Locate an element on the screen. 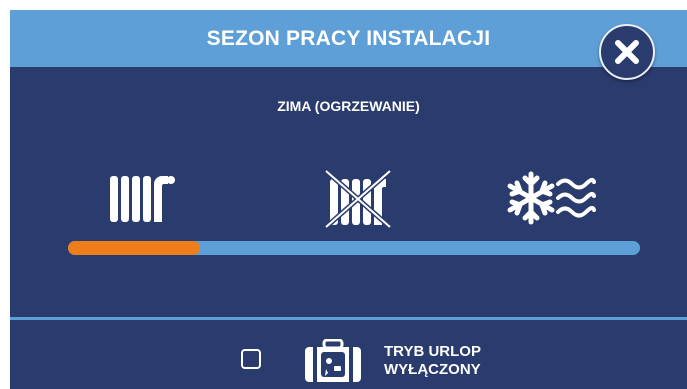 Image resolution: width=687 pixels, height=389 pixels. snowflake-waves-icon is located at coordinates (551, 198).